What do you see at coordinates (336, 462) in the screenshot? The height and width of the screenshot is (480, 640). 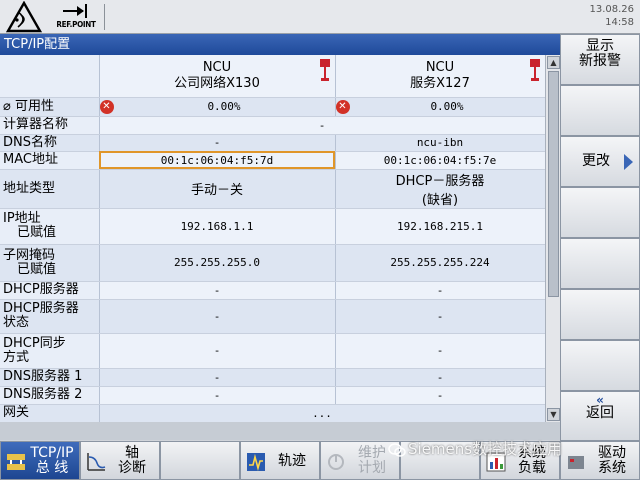 I see `maintenance-wrench-icon` at bounding box center [336, 462].